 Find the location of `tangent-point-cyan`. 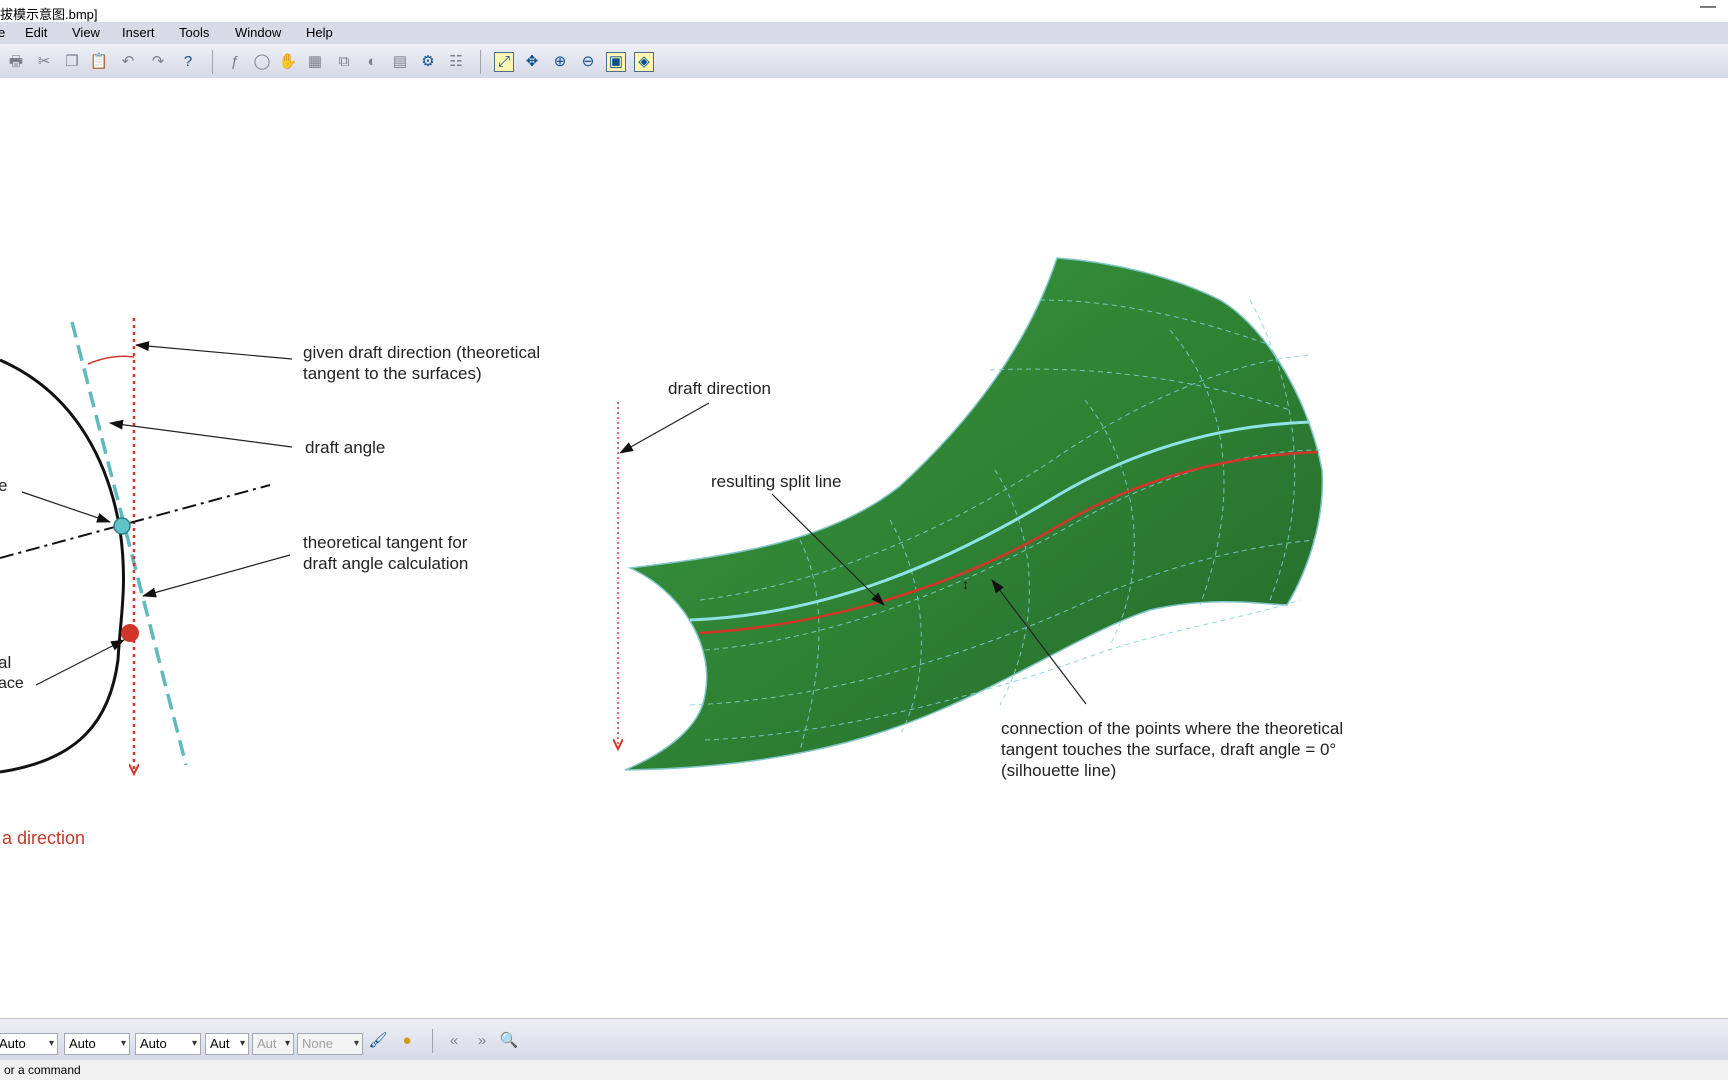

tangent-point-cyan is located at coordinates (122, 526).